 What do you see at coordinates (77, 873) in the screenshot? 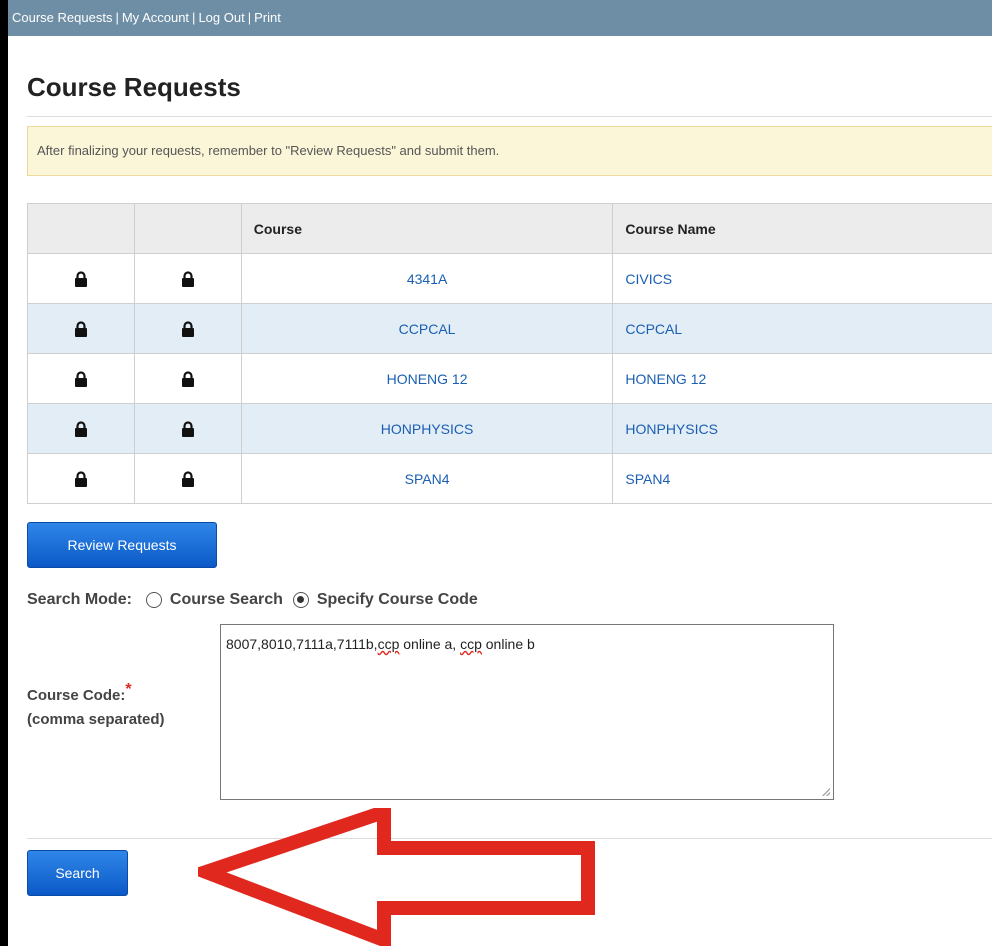
I see `search-button: Search` at bounding box center [77, 873].